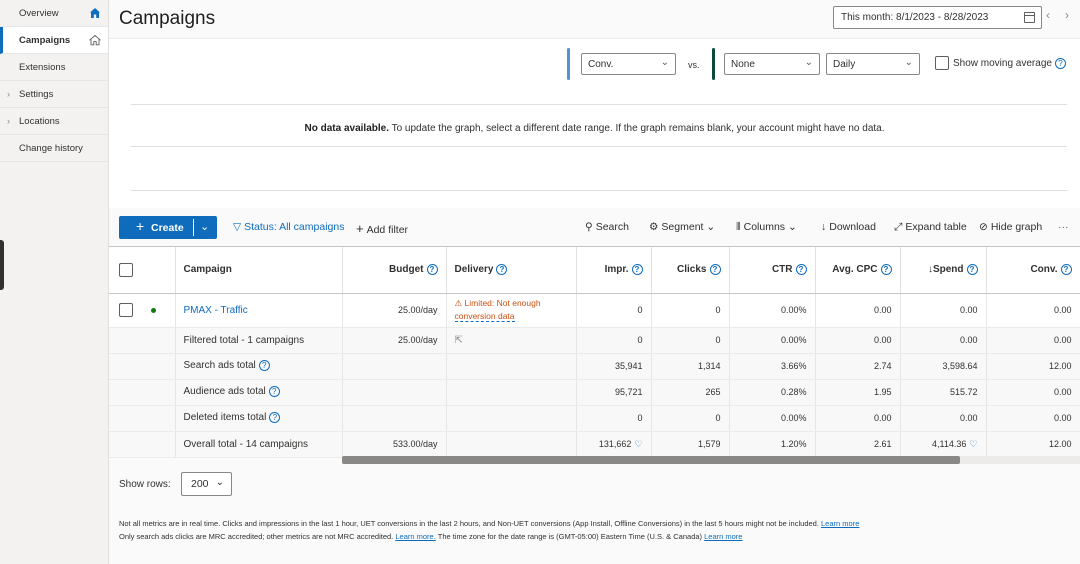  I want to click on more-options-icon: ···, so click(1063, 227).